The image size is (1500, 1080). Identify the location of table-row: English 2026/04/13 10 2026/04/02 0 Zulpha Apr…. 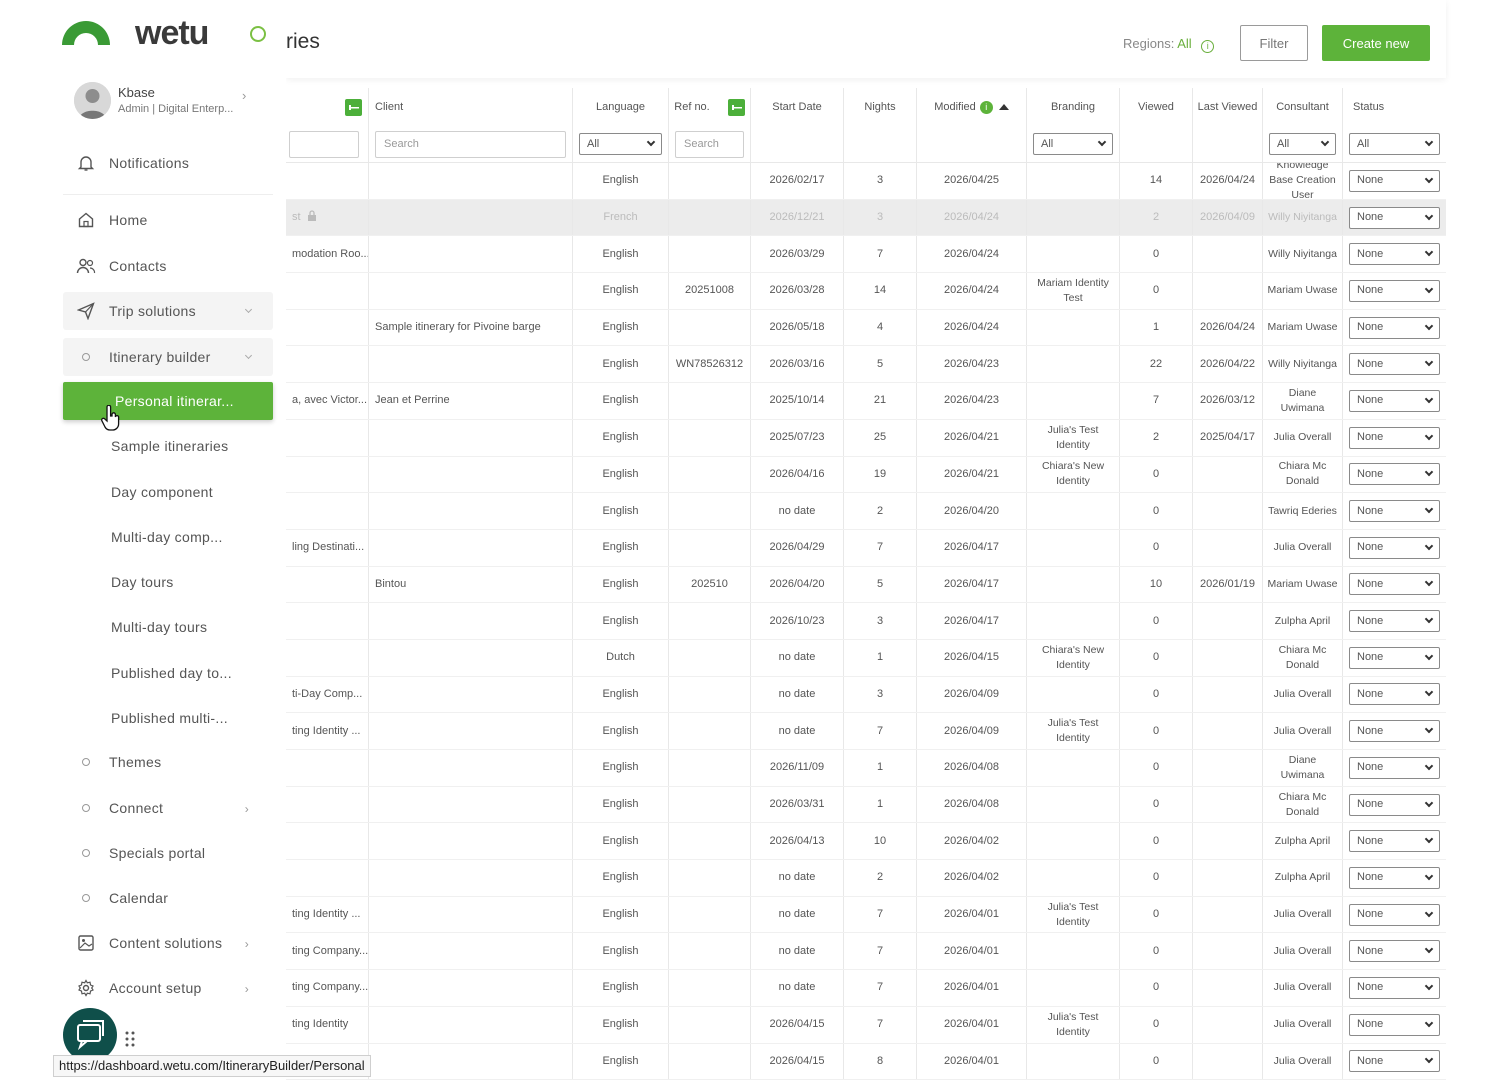
(866, 842).